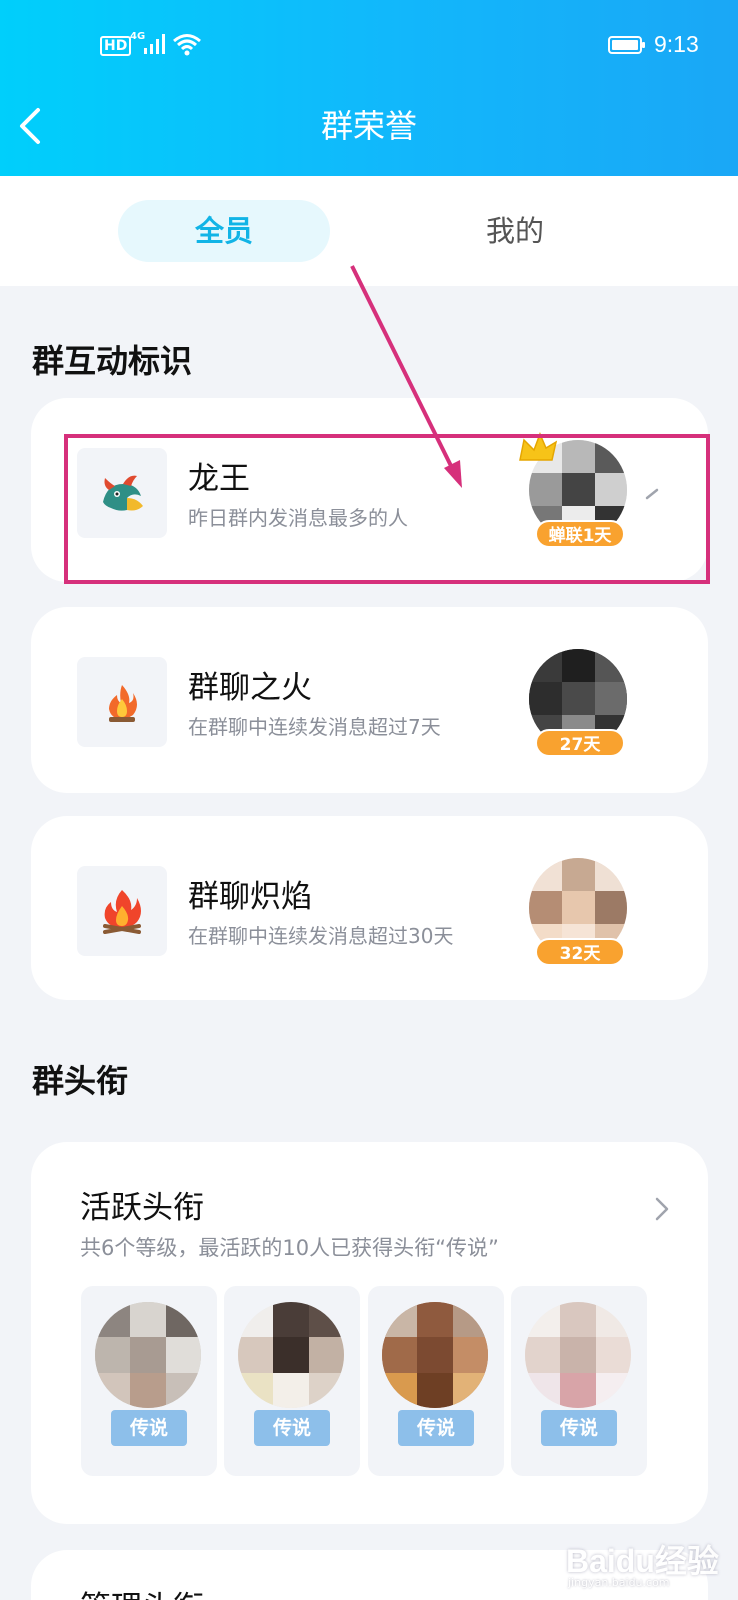 This screenshot has height=1600, width=738. What do you see at coordinates (112, 361) in the screenshot?
I see `section-title-interactive: 群互动标识` at bounding box center [112, 361].